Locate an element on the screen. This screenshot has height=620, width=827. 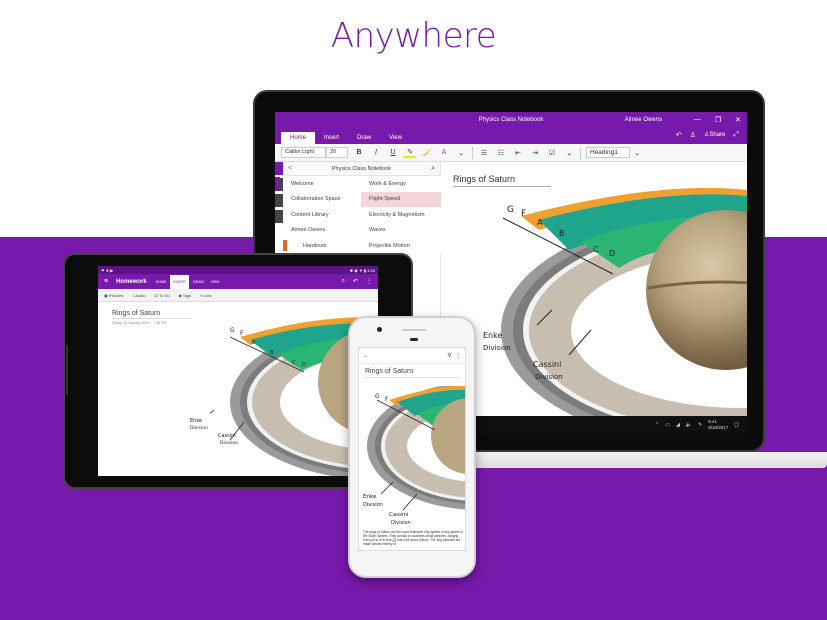
page-item-flight-speed: Flight-Speed is located at coordinates (401, 199).